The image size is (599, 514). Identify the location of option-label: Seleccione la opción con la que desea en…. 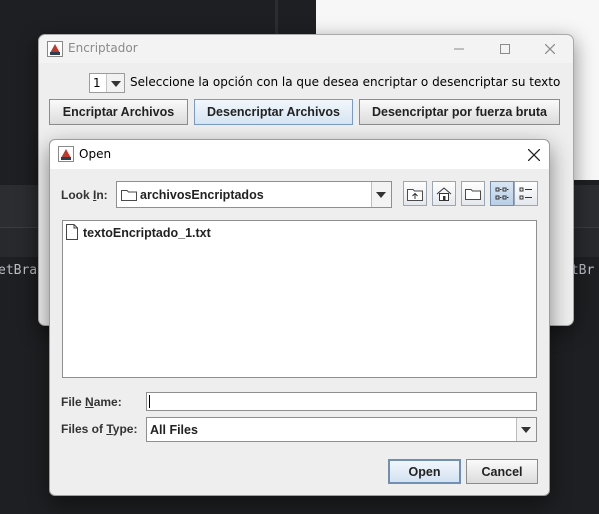
(345, 82).